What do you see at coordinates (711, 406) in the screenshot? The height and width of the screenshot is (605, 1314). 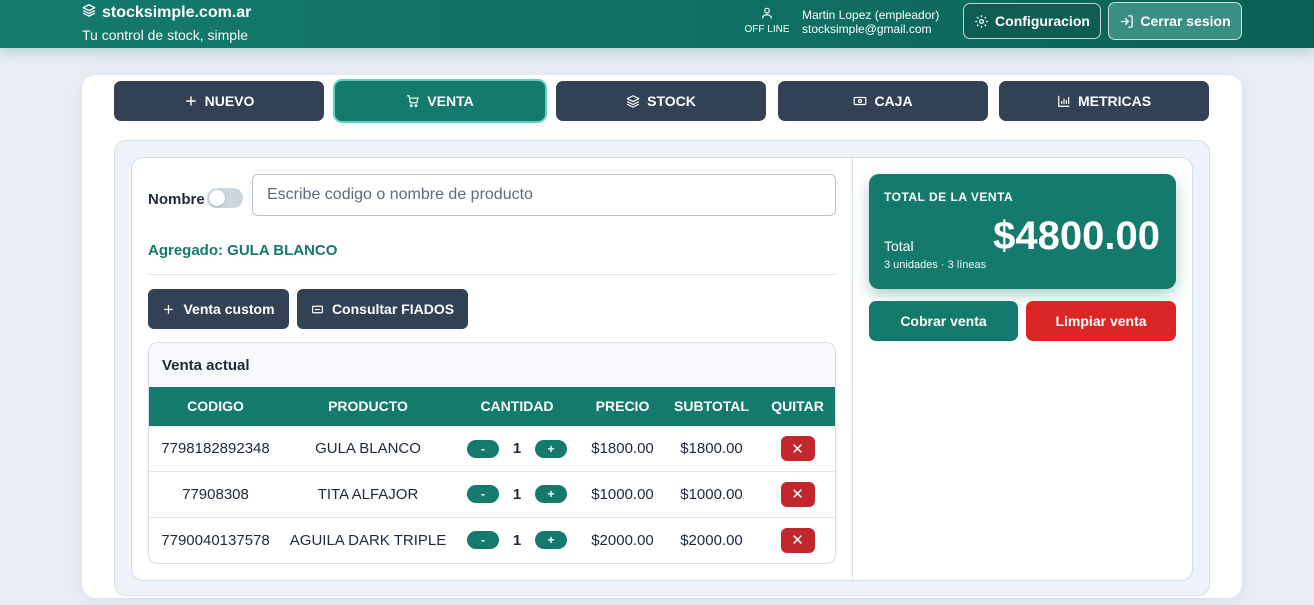 I see `column-header: SUBTOTAL` at bounding box center [711, 406].